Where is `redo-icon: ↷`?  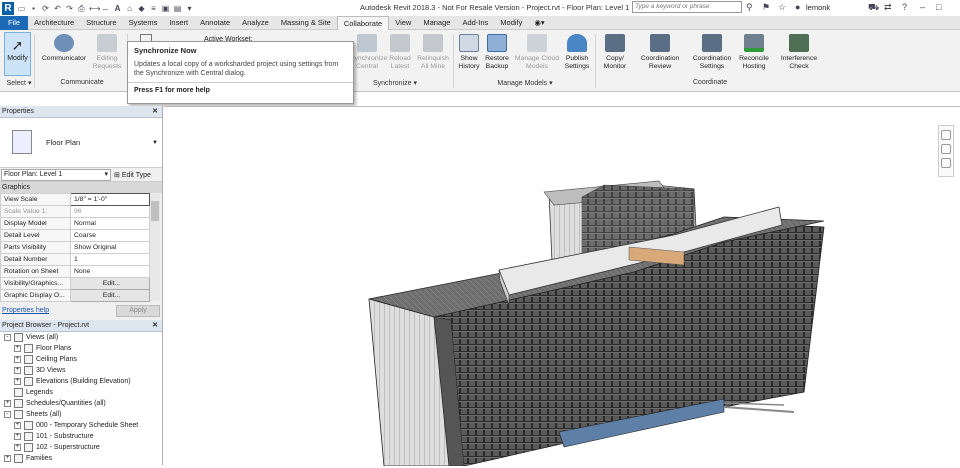
redo-icon: ↷ is located at coordinates (69, 8).